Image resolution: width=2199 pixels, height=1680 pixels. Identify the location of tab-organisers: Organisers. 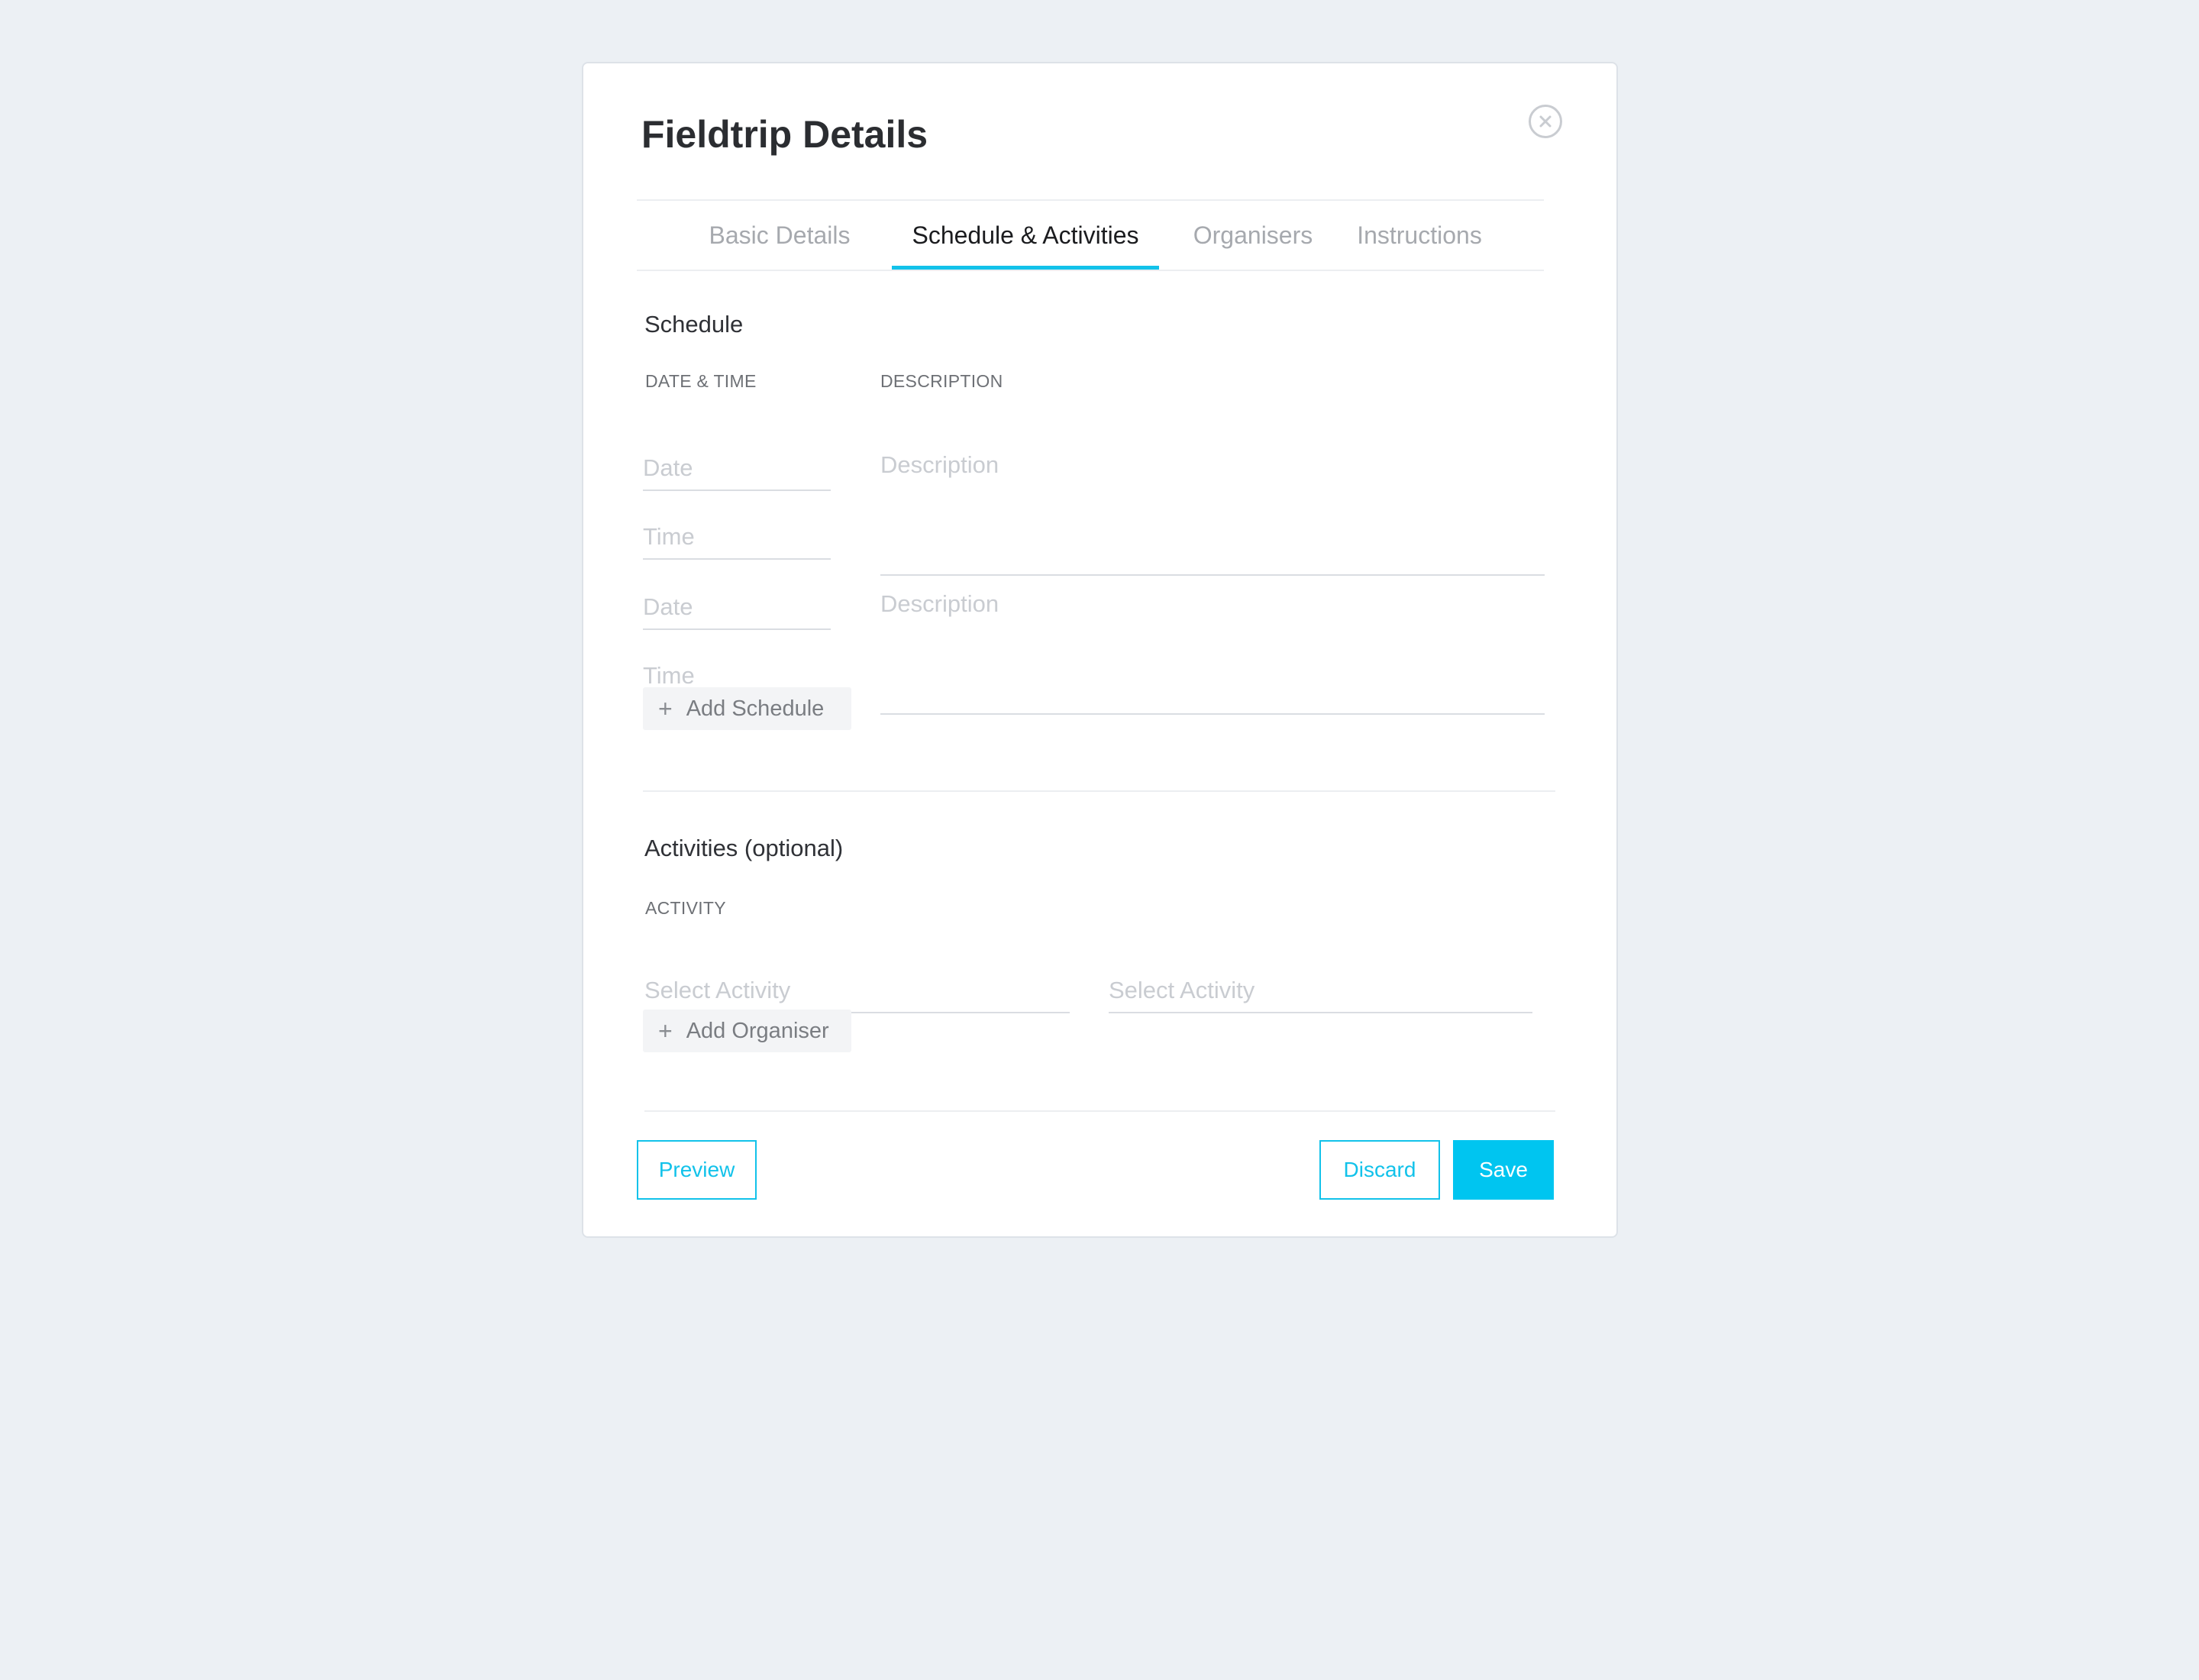
(1253, 236).